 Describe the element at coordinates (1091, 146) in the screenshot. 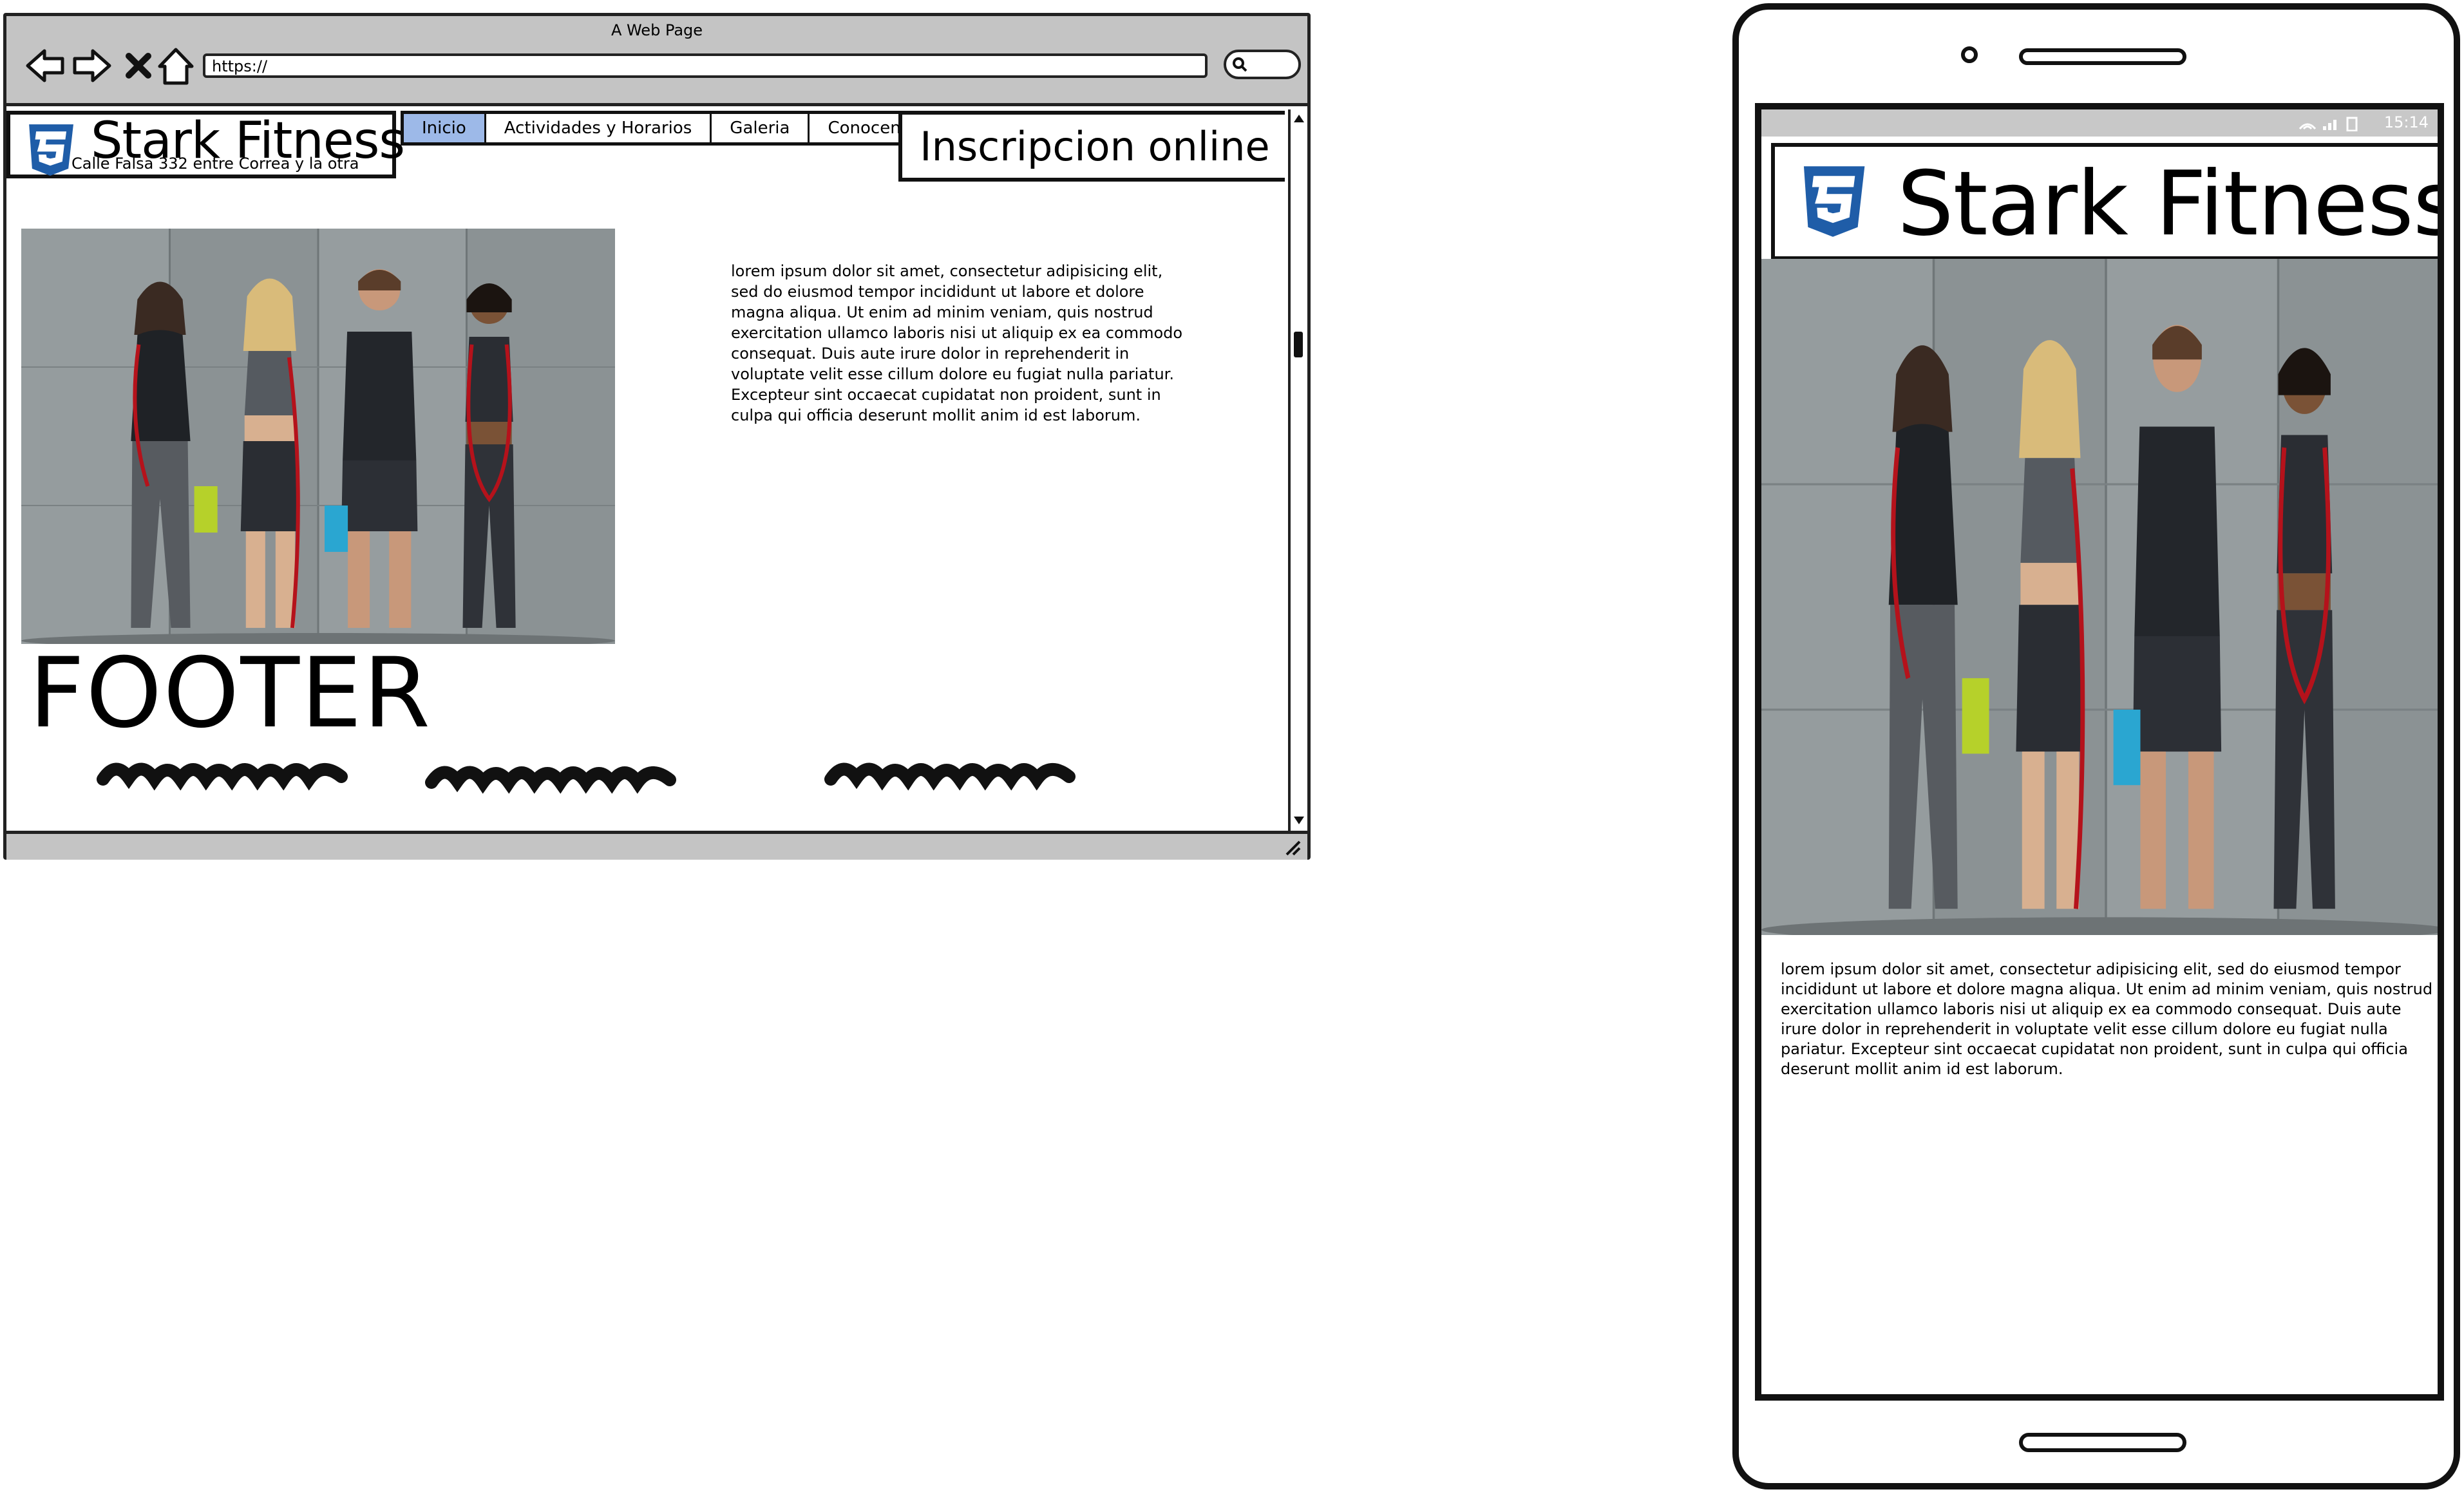

I see `signup-button: Inscripcion online` at that location.